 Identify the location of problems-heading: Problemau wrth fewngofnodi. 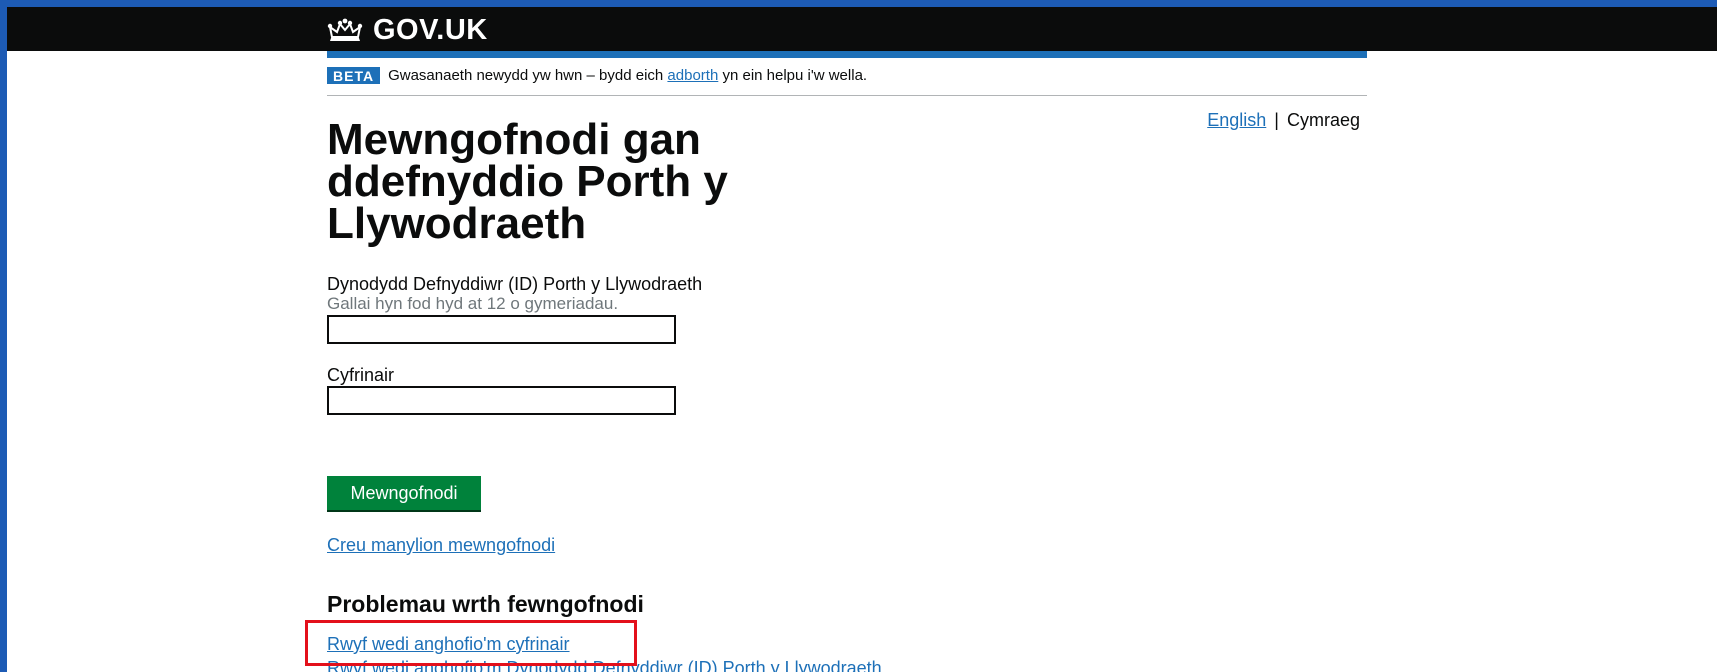
(485, 604).